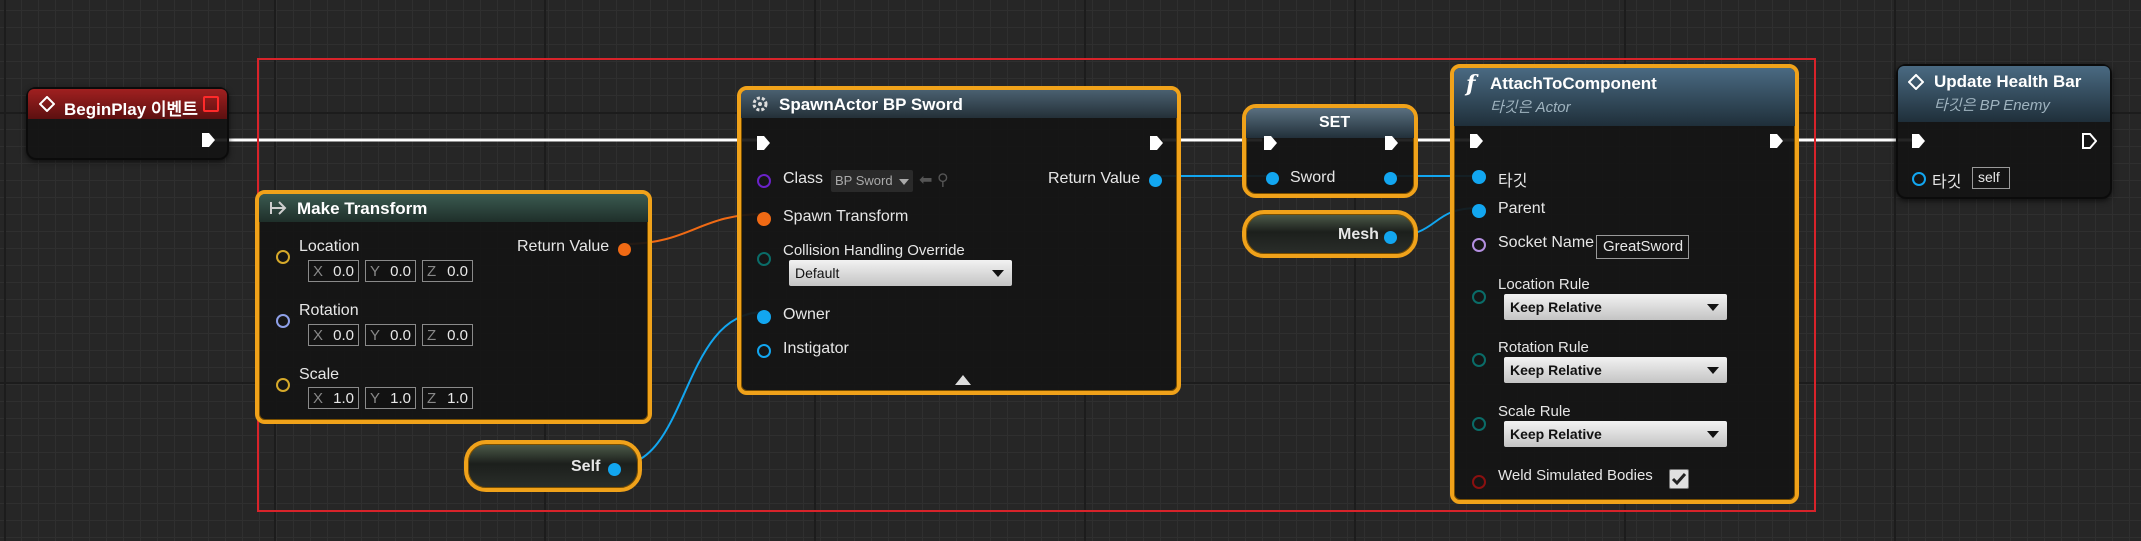  Describe the element at coordinates (211, 104) in the screenshot. I see `delegate-square-icon` at that location.